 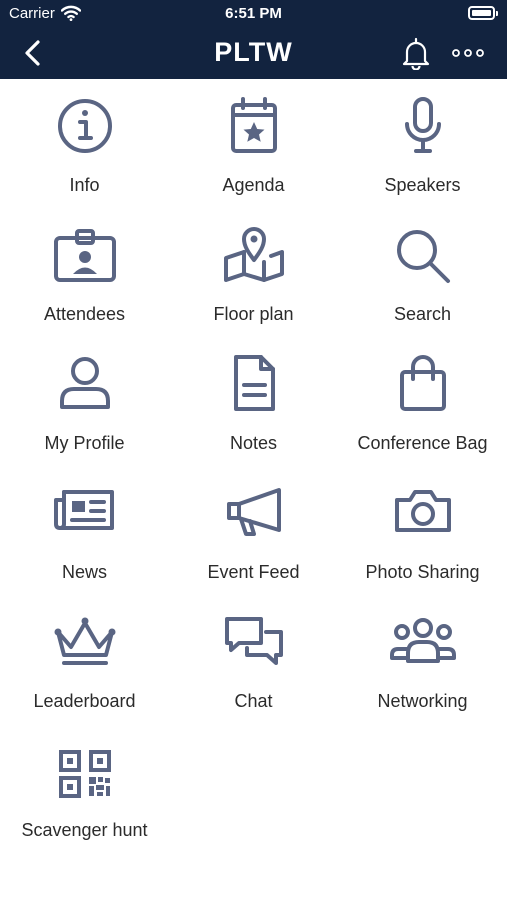 What do you see at coordinates (423, 644) in the screenshot?
I see `group-icon` at bounding box center [423, 644].